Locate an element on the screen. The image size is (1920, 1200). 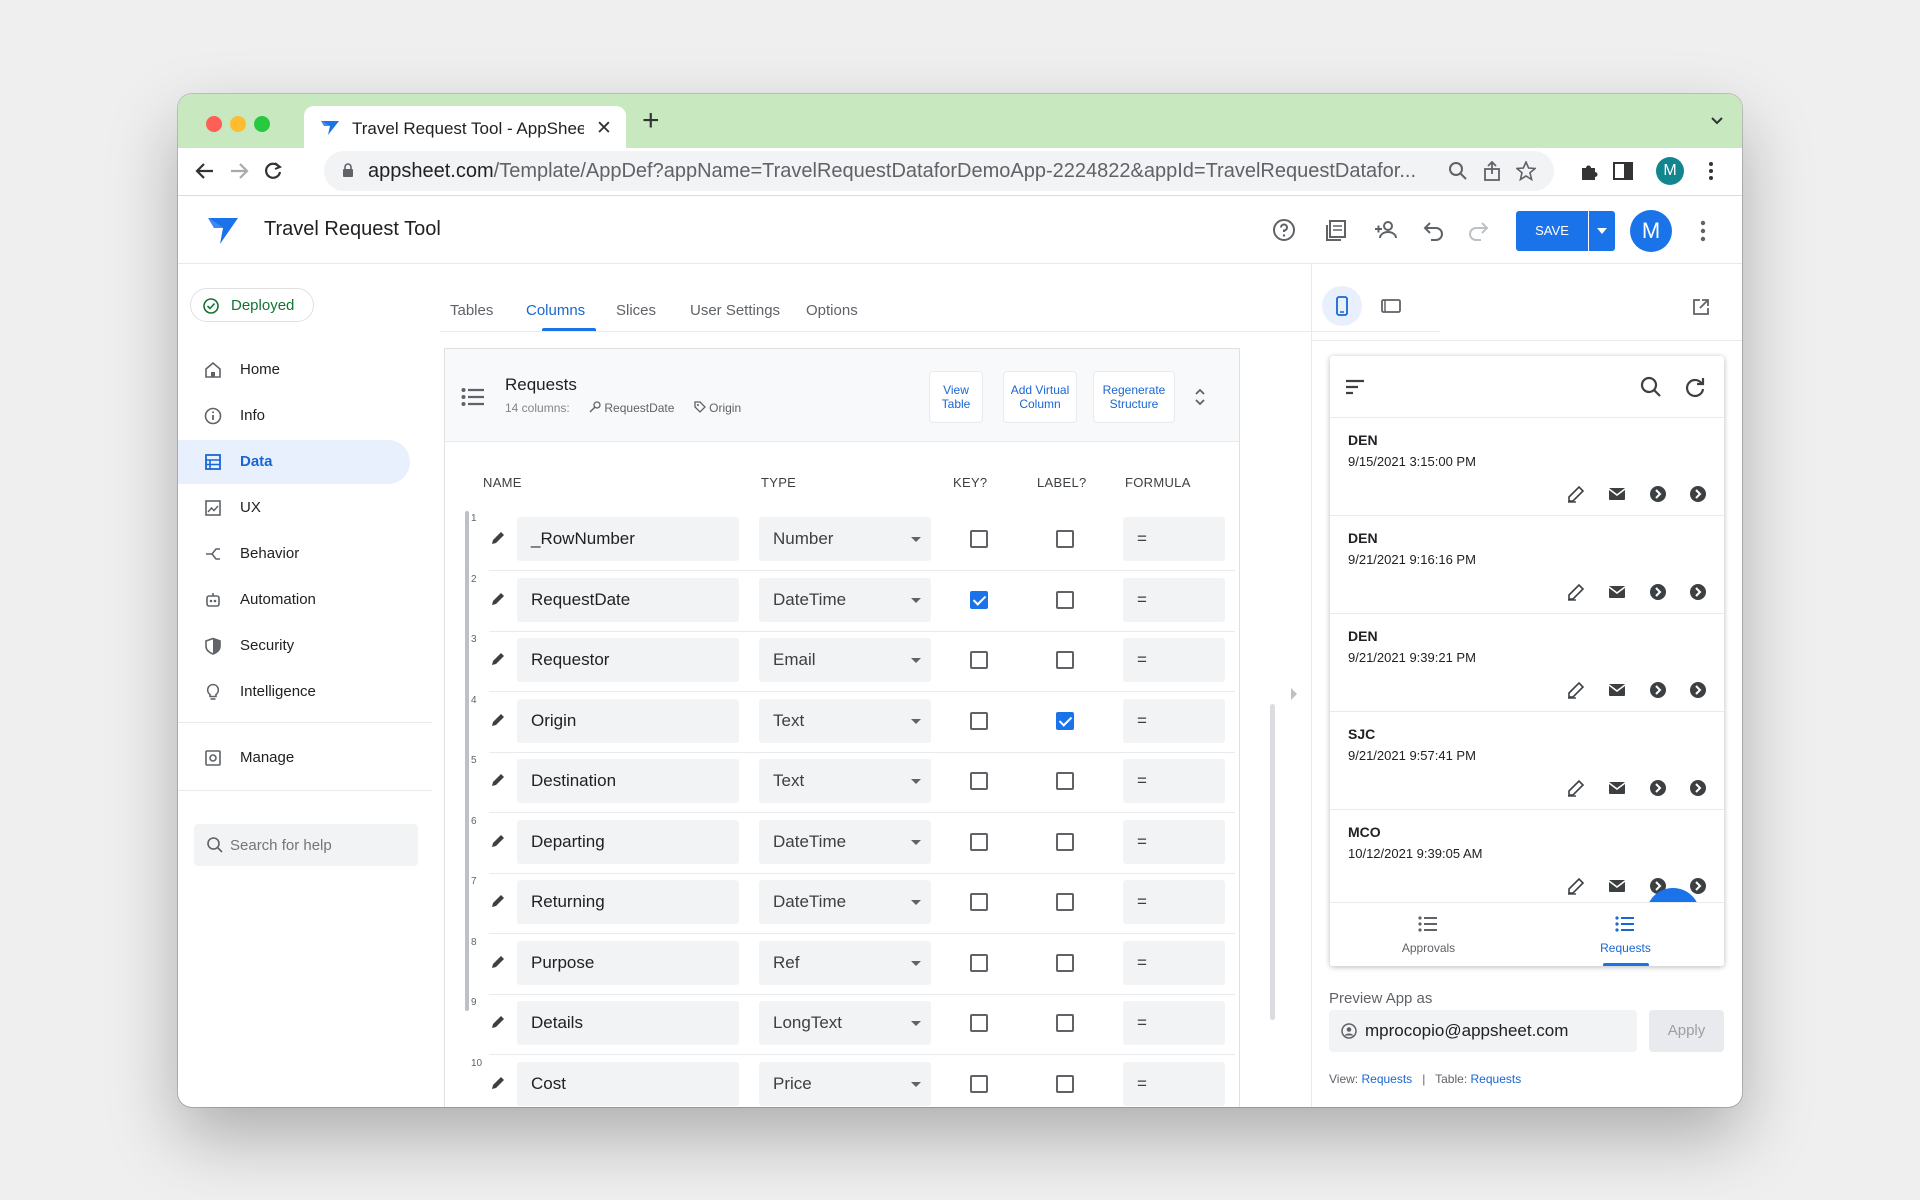
forward-arrow-icon is located at coordinates (239, 171).